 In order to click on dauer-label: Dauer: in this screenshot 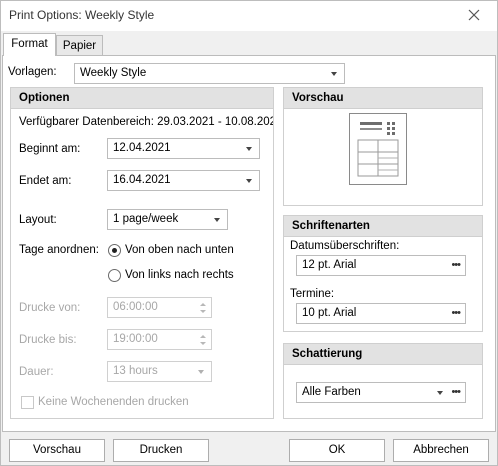, I will do `click(36, 372)`.